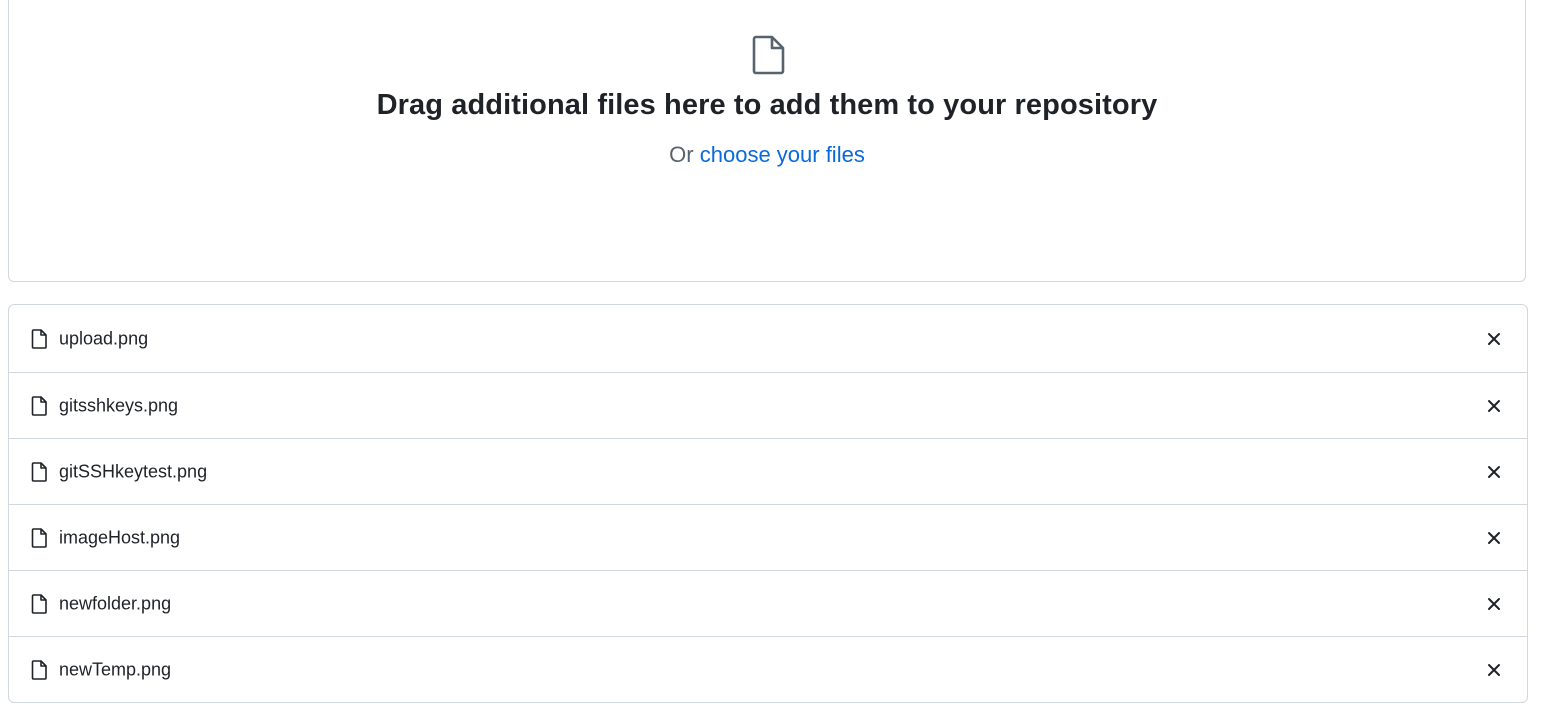 This screenshot has height=716, width=1542. Describe the element at coordinates (768, 669) in the screenshot. I see `file-row: newTemp.png` at that location.